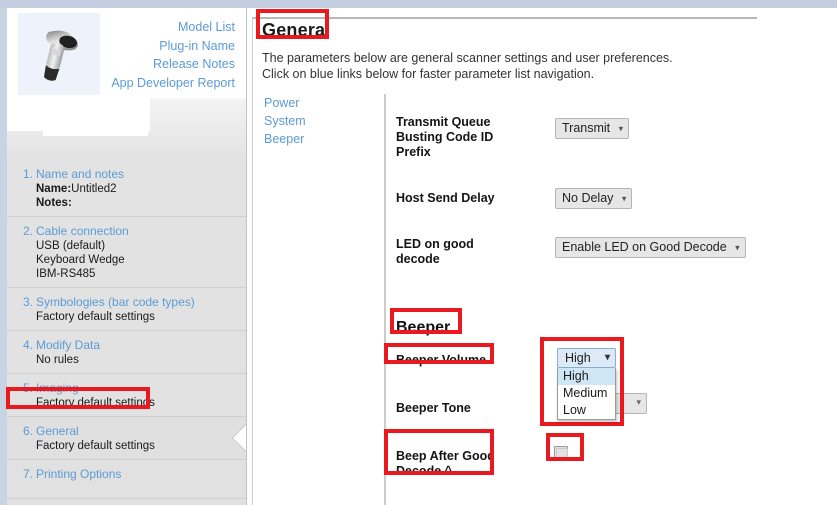 This screenshot has height=505, width=837. I want to click on sidebar-item-sub-name: Name:Untitled2, so click(126, 189).